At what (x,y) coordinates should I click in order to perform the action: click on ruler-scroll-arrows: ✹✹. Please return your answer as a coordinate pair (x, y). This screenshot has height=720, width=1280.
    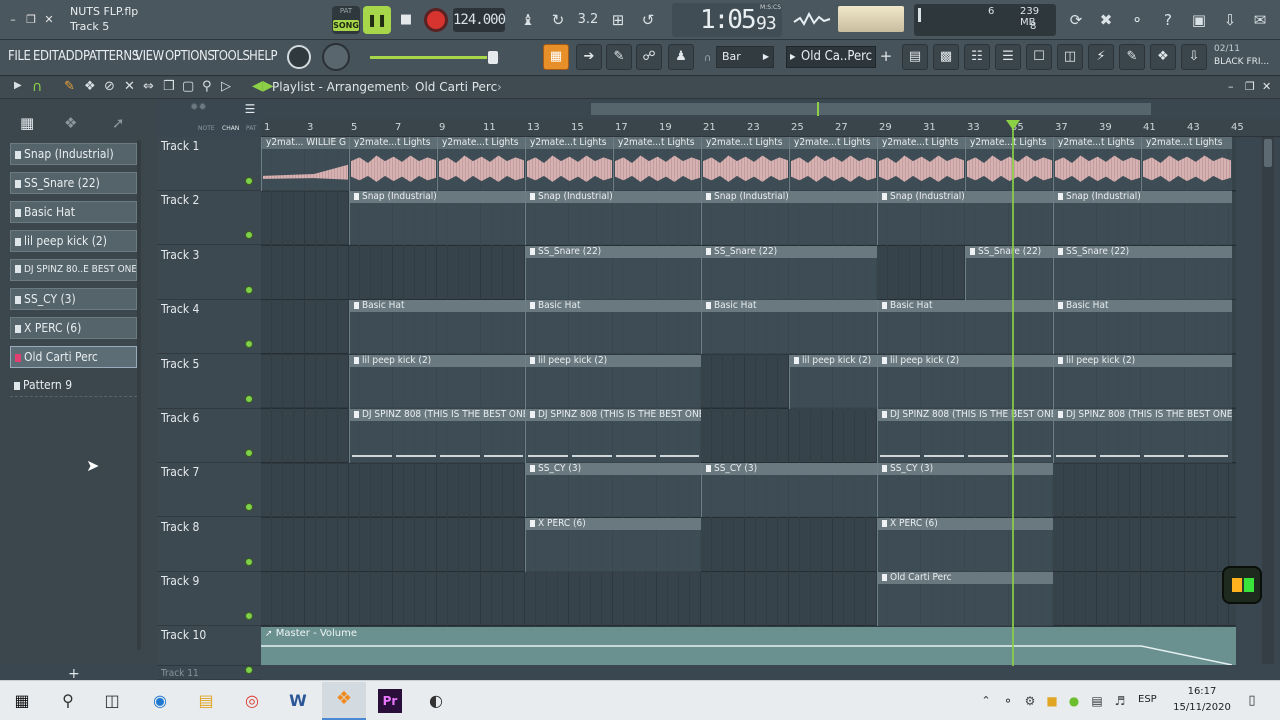
    Looking at the image, I should click on (220, 109).